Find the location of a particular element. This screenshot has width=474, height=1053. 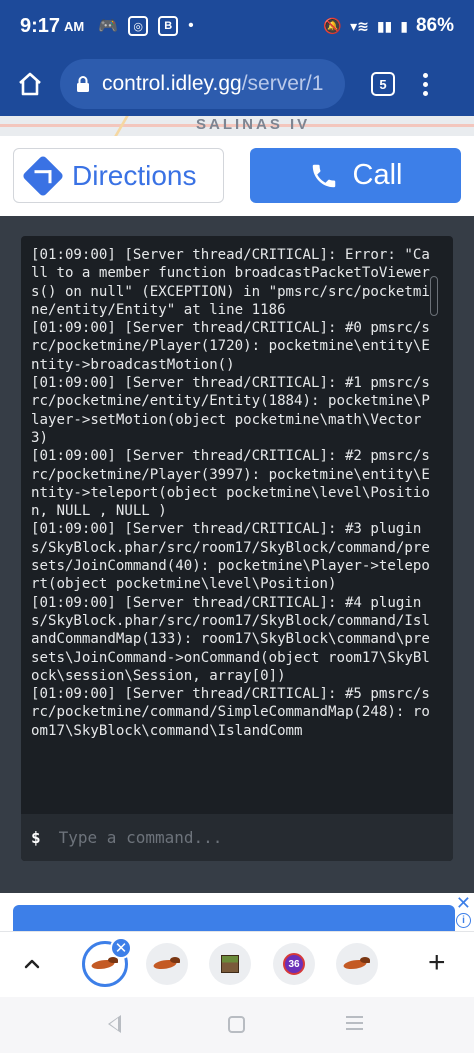

tab-strip: ✕ 36 + is located at coordinates (237, 964).